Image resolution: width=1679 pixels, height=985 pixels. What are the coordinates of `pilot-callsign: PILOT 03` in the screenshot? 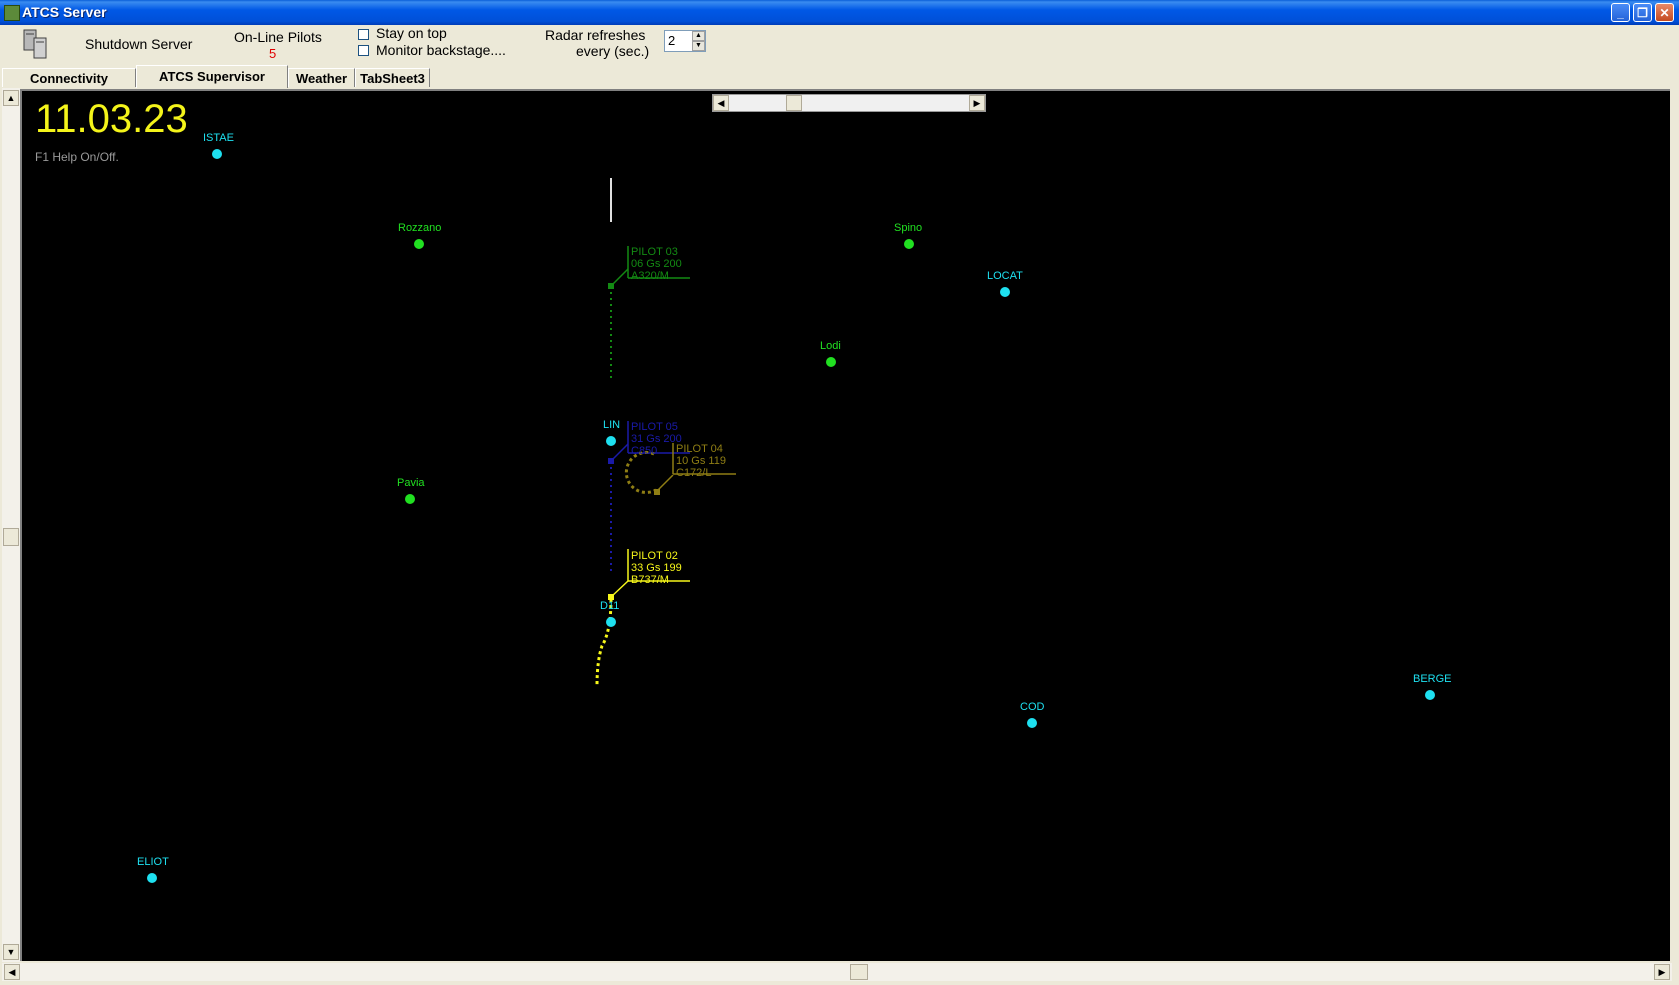 It's located at (654, 252).